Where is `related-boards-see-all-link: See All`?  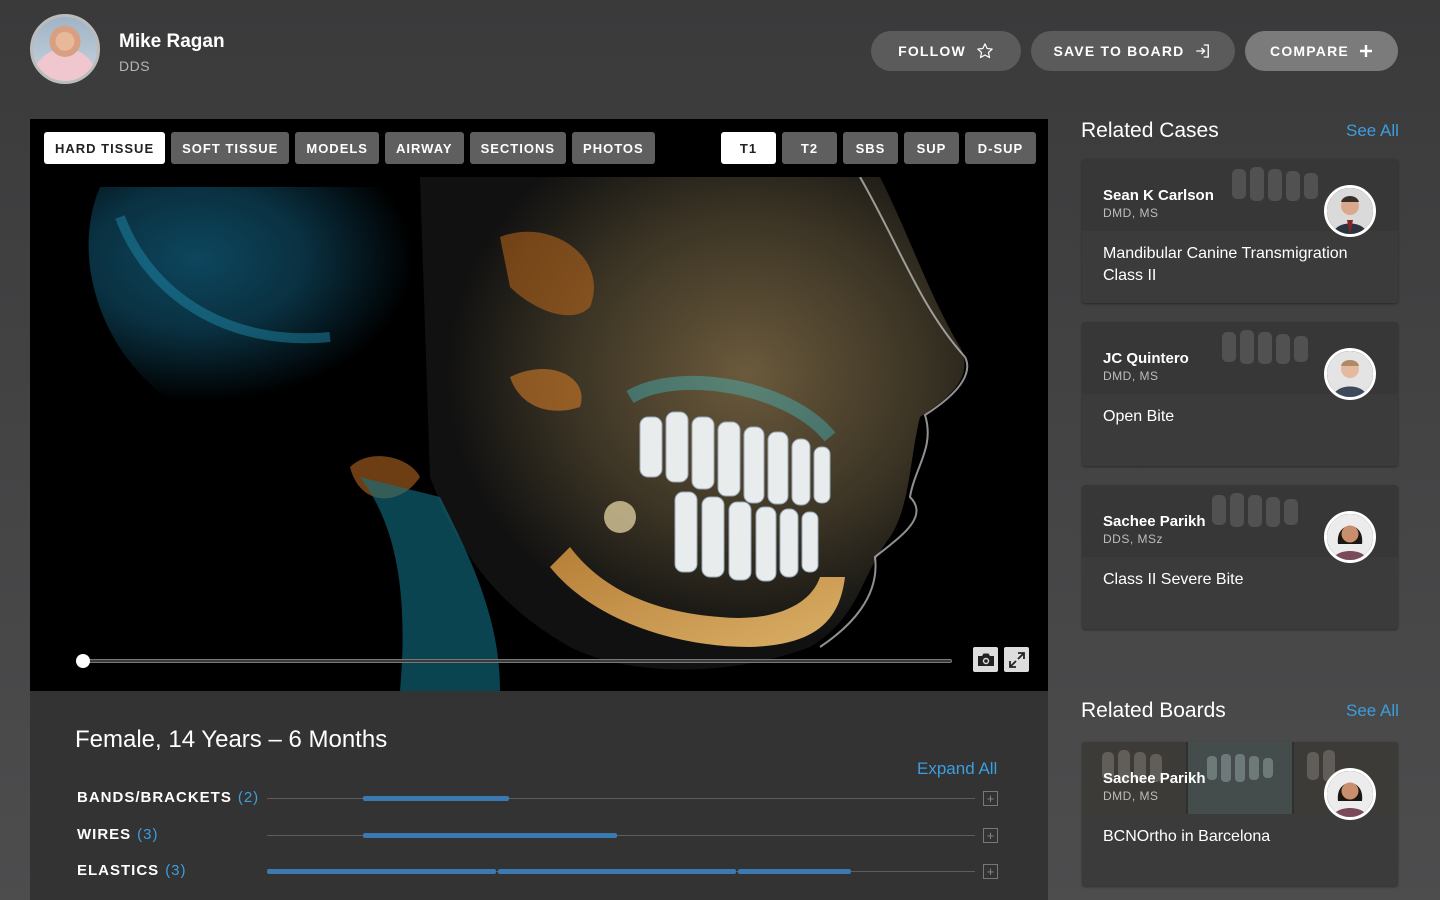 related-boards-see-all-link: See All is located at coordinates (1372, 711).